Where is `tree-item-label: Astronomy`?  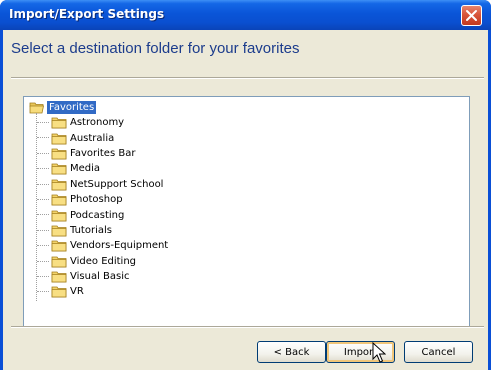 tree-item-label: Astronomy is located at coordinates (97, 123).